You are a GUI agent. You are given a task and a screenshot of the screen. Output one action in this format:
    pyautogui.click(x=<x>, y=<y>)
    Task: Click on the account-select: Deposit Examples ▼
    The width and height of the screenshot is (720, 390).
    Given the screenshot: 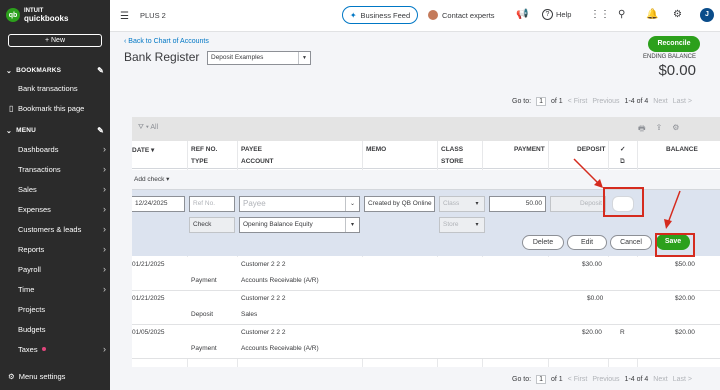 What is the action you would take?
    pyautogui.click(x=259, y=58)
    